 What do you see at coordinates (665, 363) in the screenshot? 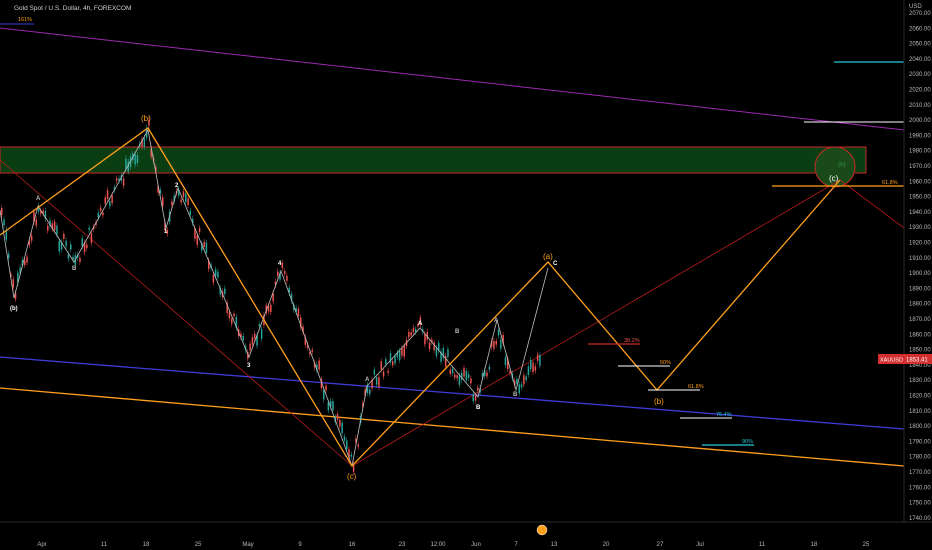
I see `fib-label-50: 50%` at bounding box center [665, 363].